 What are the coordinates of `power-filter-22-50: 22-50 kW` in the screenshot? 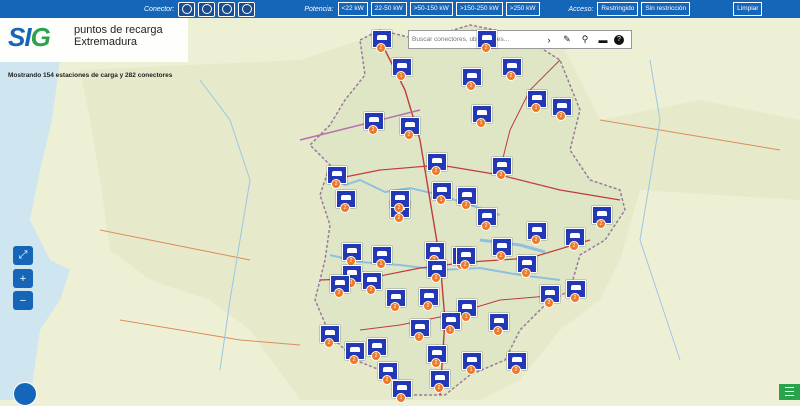 It's located at (388, 9).